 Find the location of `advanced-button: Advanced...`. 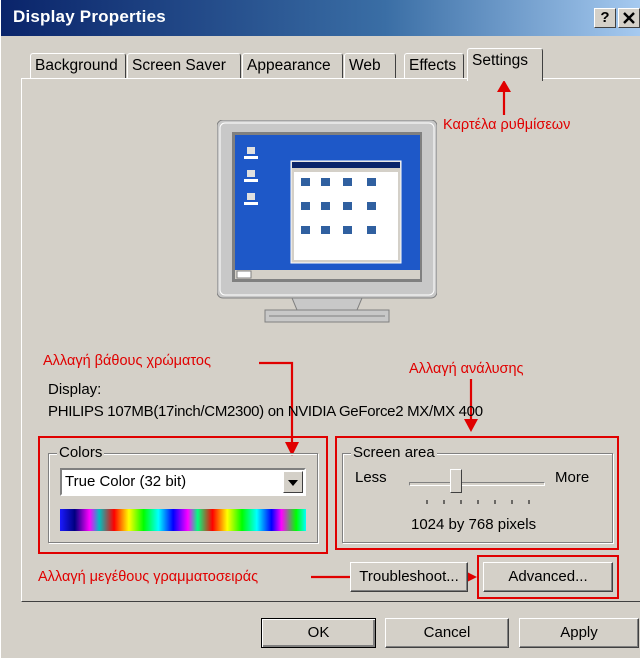

advanced-button: Advanced... is located at coordinates (548, 577).